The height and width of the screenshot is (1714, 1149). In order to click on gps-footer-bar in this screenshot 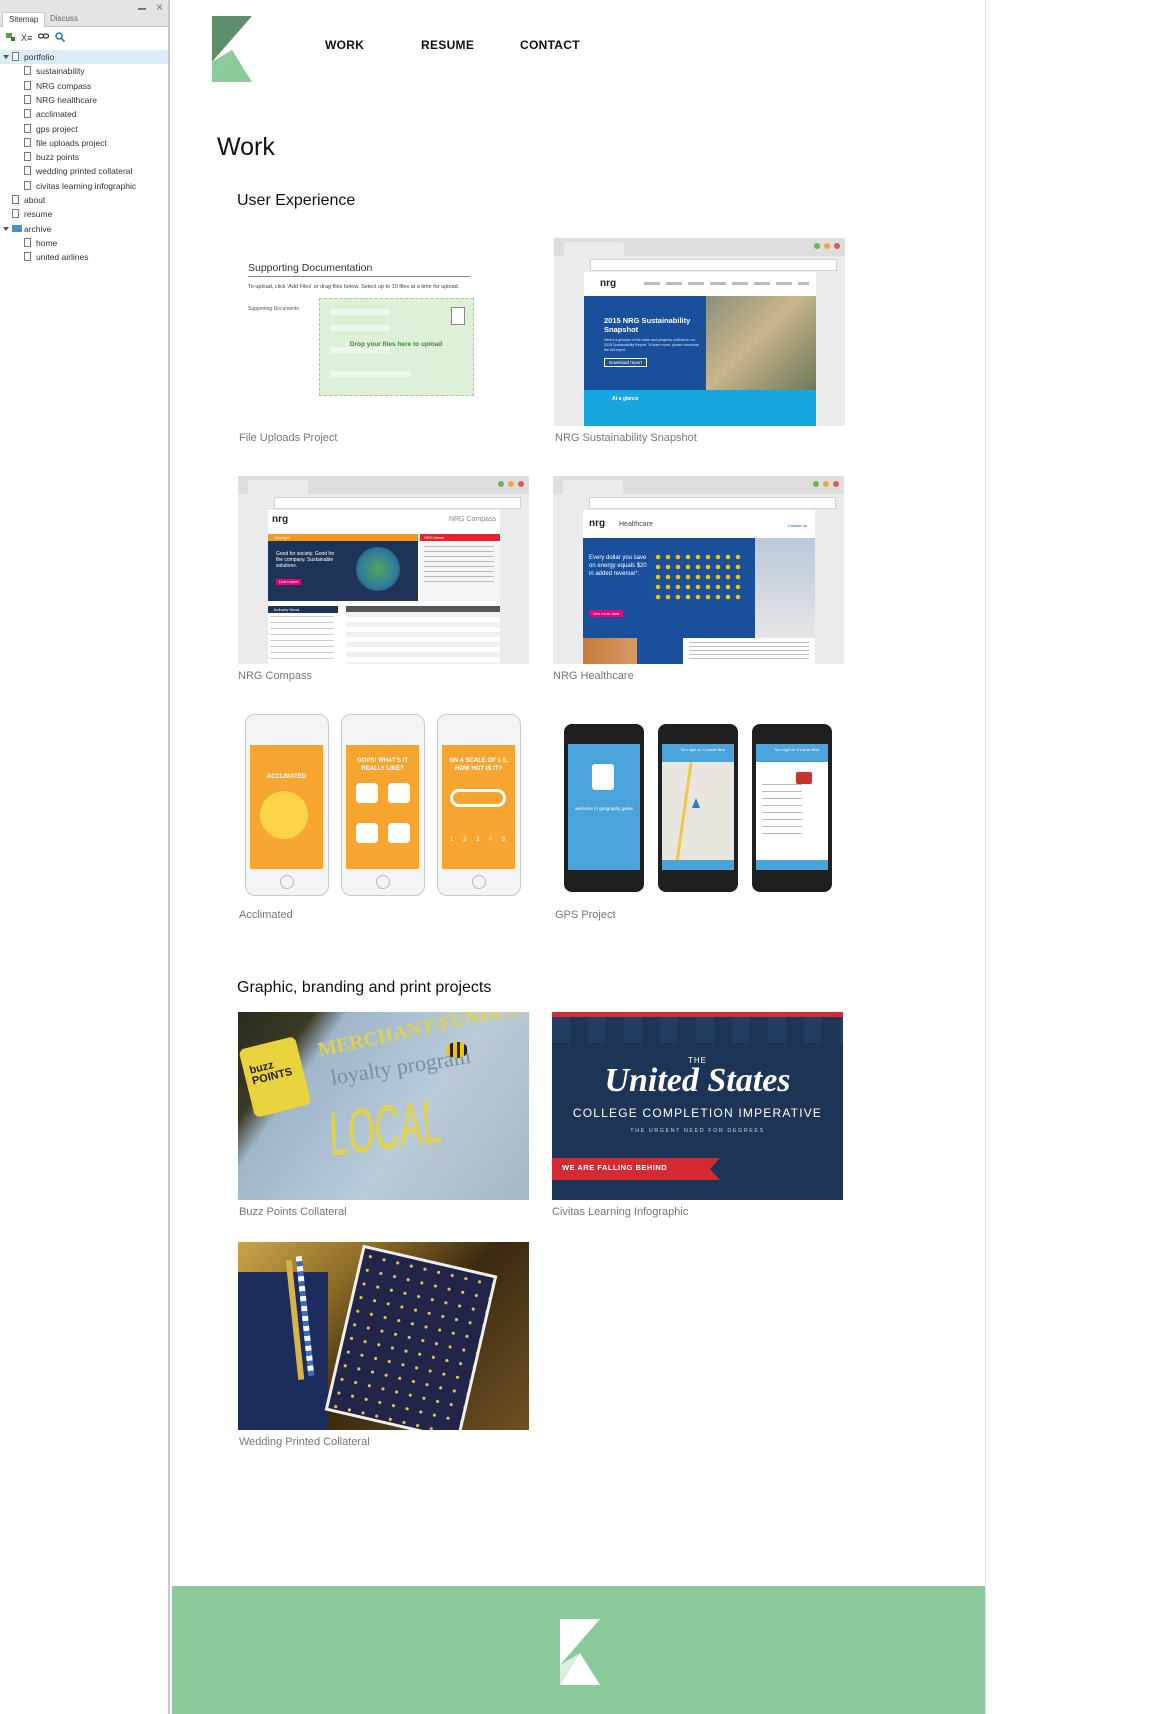, I will do `click(792, 865)`.